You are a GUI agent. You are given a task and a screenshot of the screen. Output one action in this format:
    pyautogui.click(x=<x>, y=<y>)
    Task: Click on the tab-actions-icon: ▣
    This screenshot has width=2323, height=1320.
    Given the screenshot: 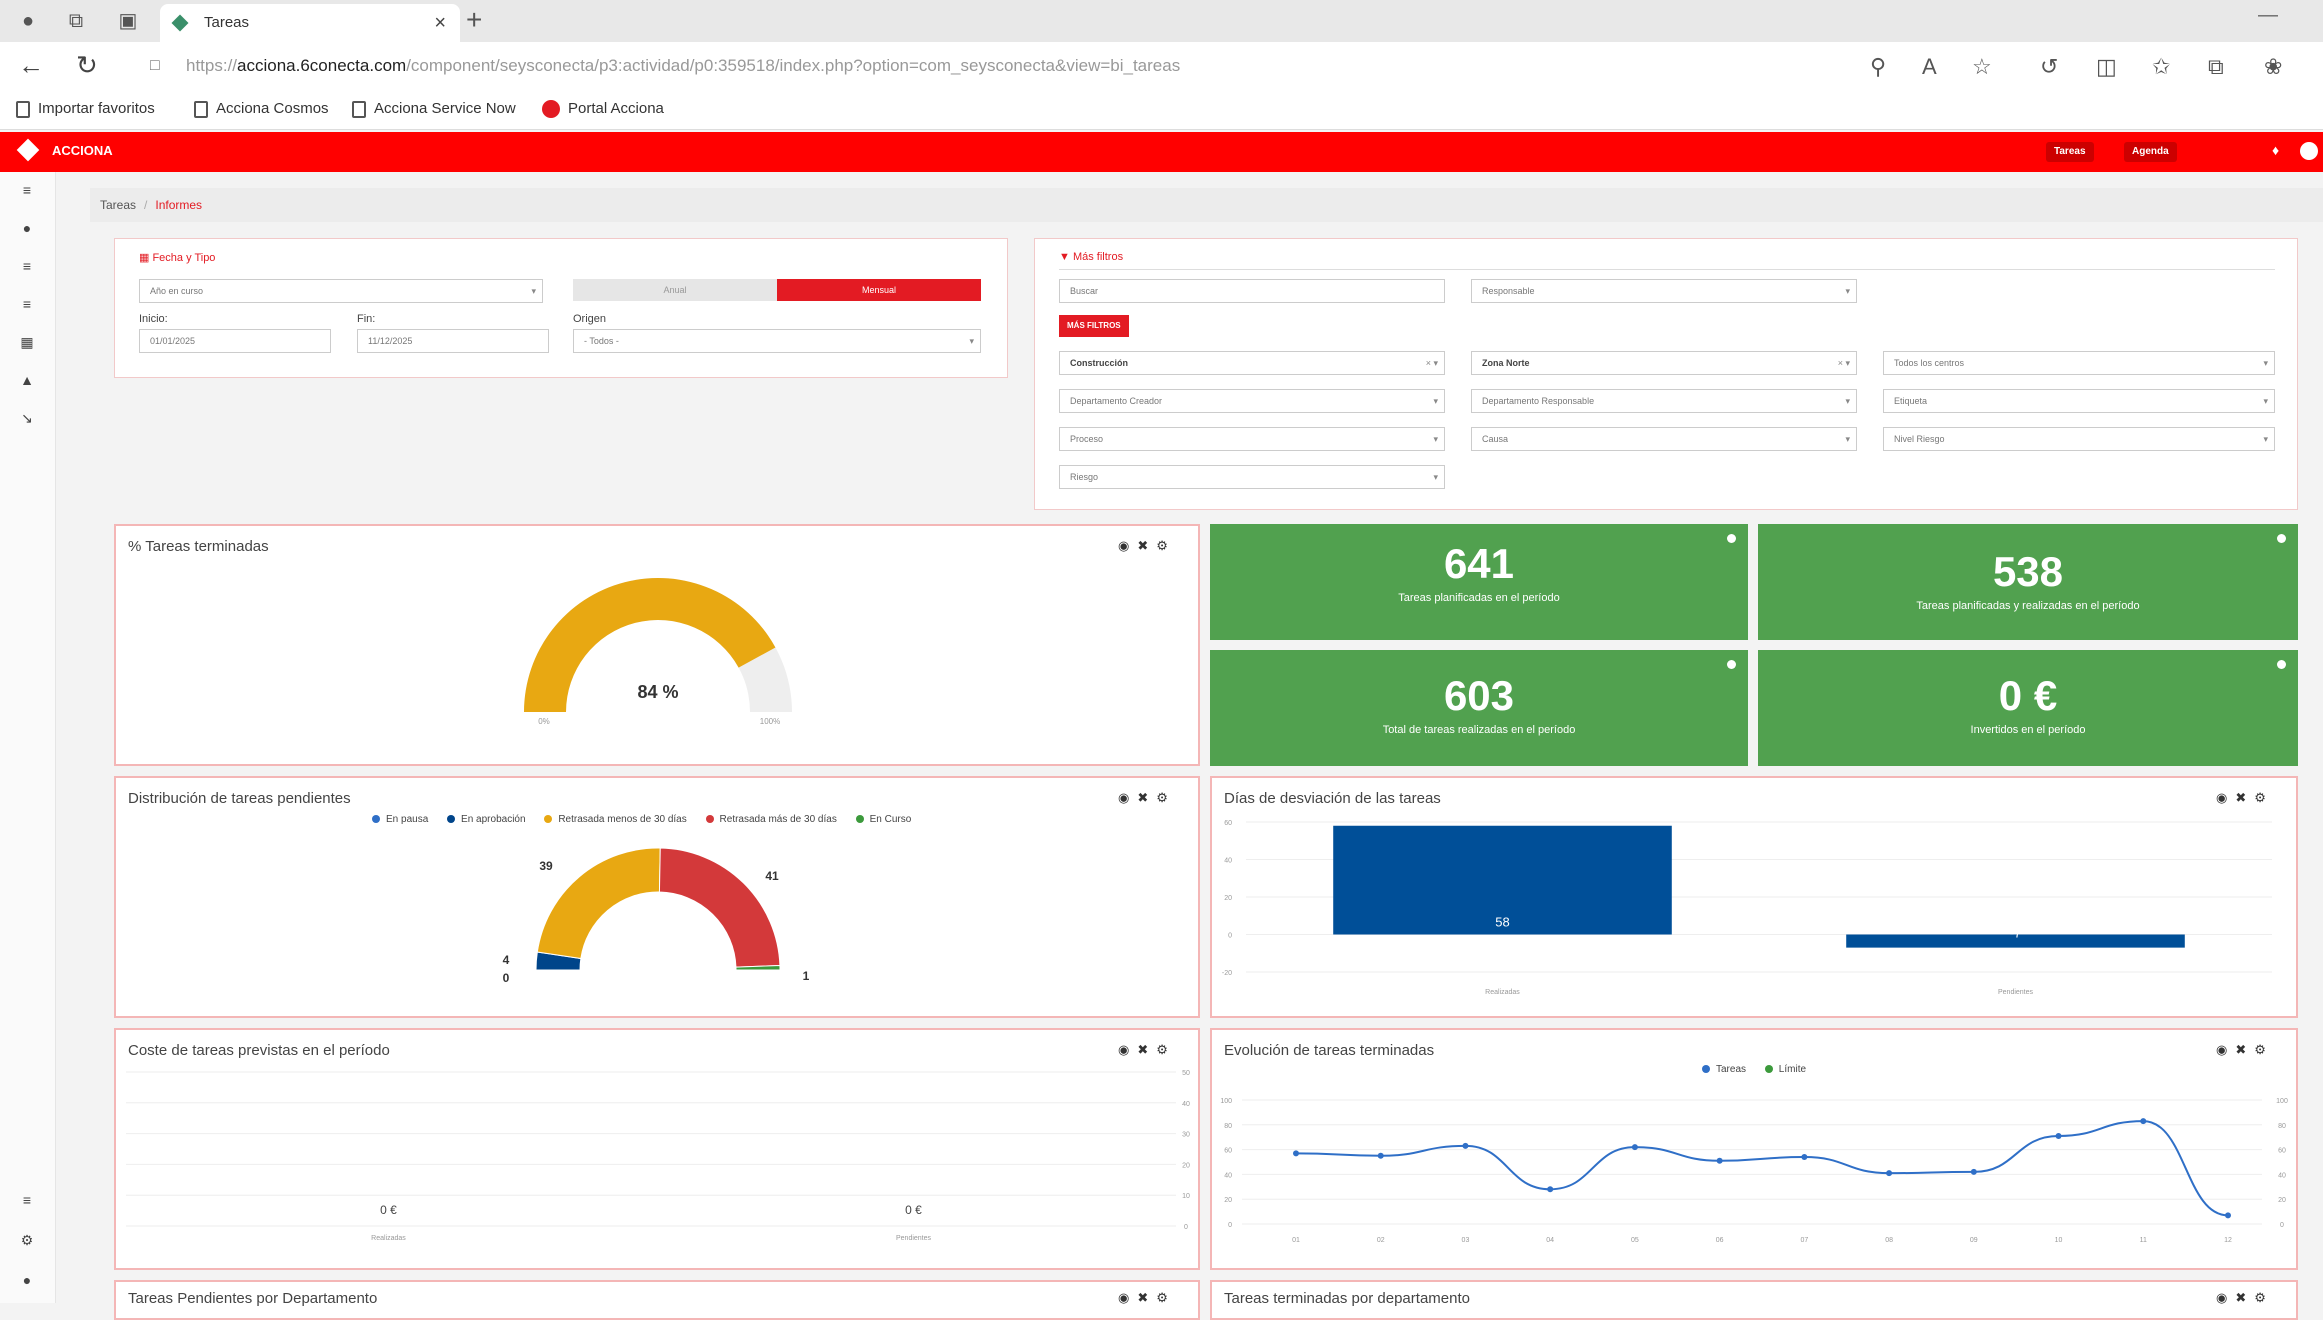 What is the action you would take?
    pyautogui.click(x=128, y=21)
    